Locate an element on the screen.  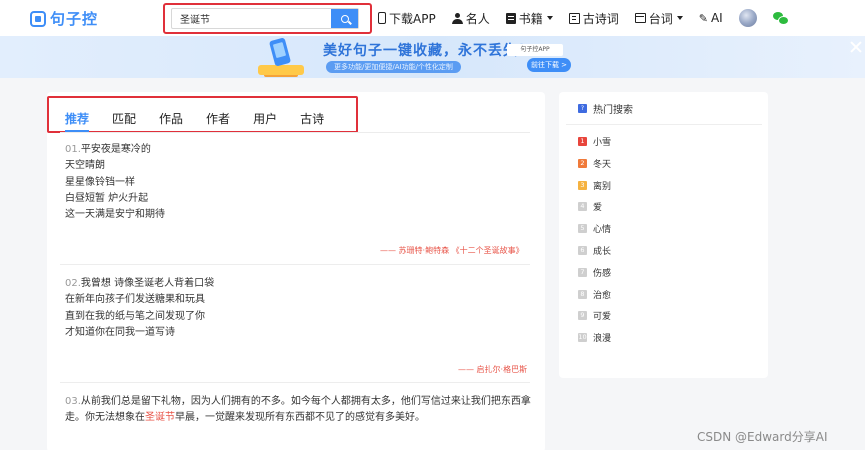
rank-badge: 3 is located at coordinates (582, 185).